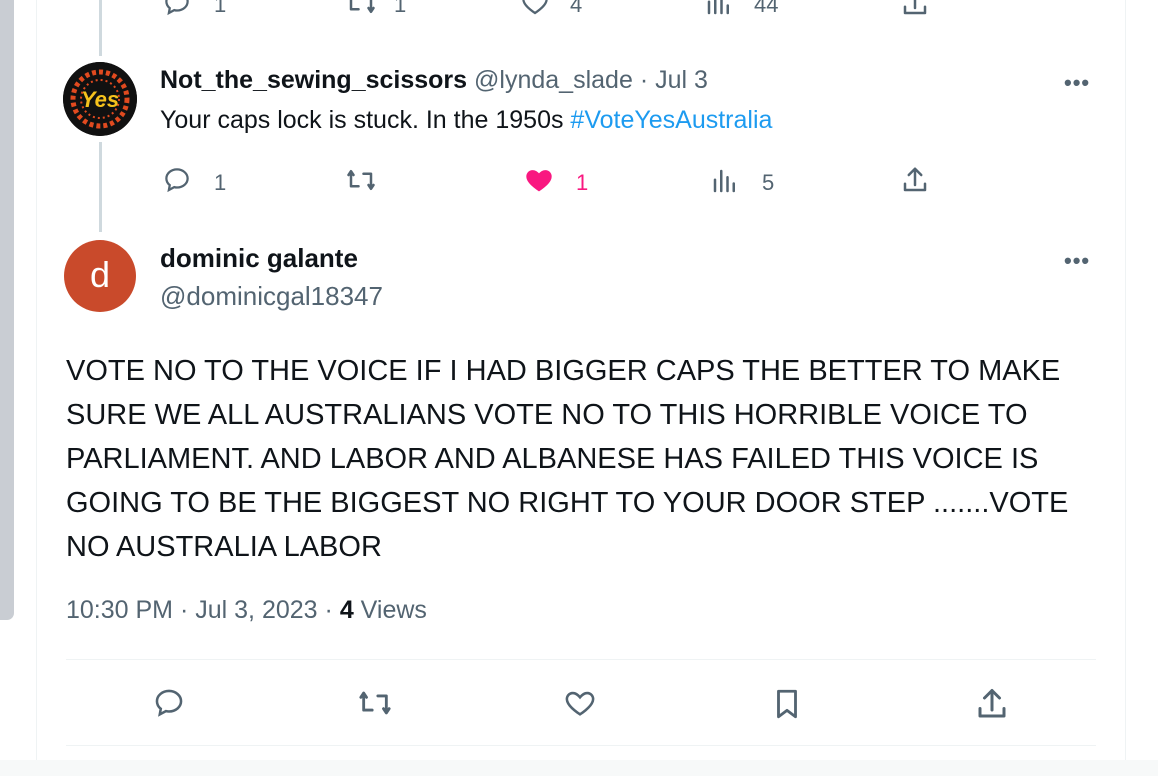  Describe the element at coordinates (579, 768) in the screenshot. I see `bottom-strip` at that location.